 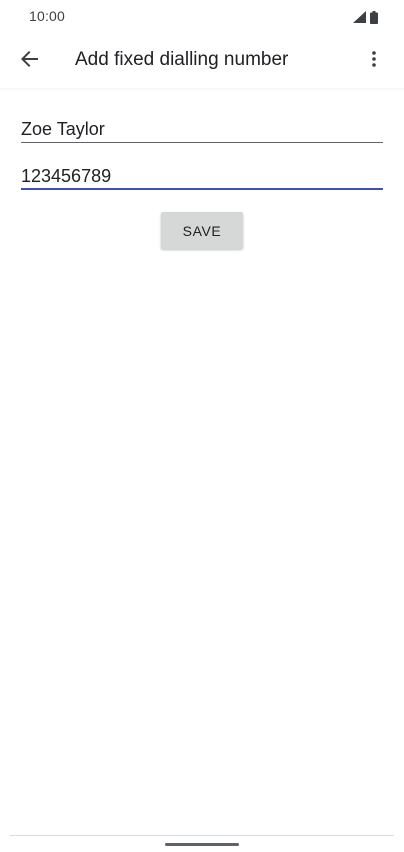 I want to click on save-button: SAVE, so click(x=202, y=230).